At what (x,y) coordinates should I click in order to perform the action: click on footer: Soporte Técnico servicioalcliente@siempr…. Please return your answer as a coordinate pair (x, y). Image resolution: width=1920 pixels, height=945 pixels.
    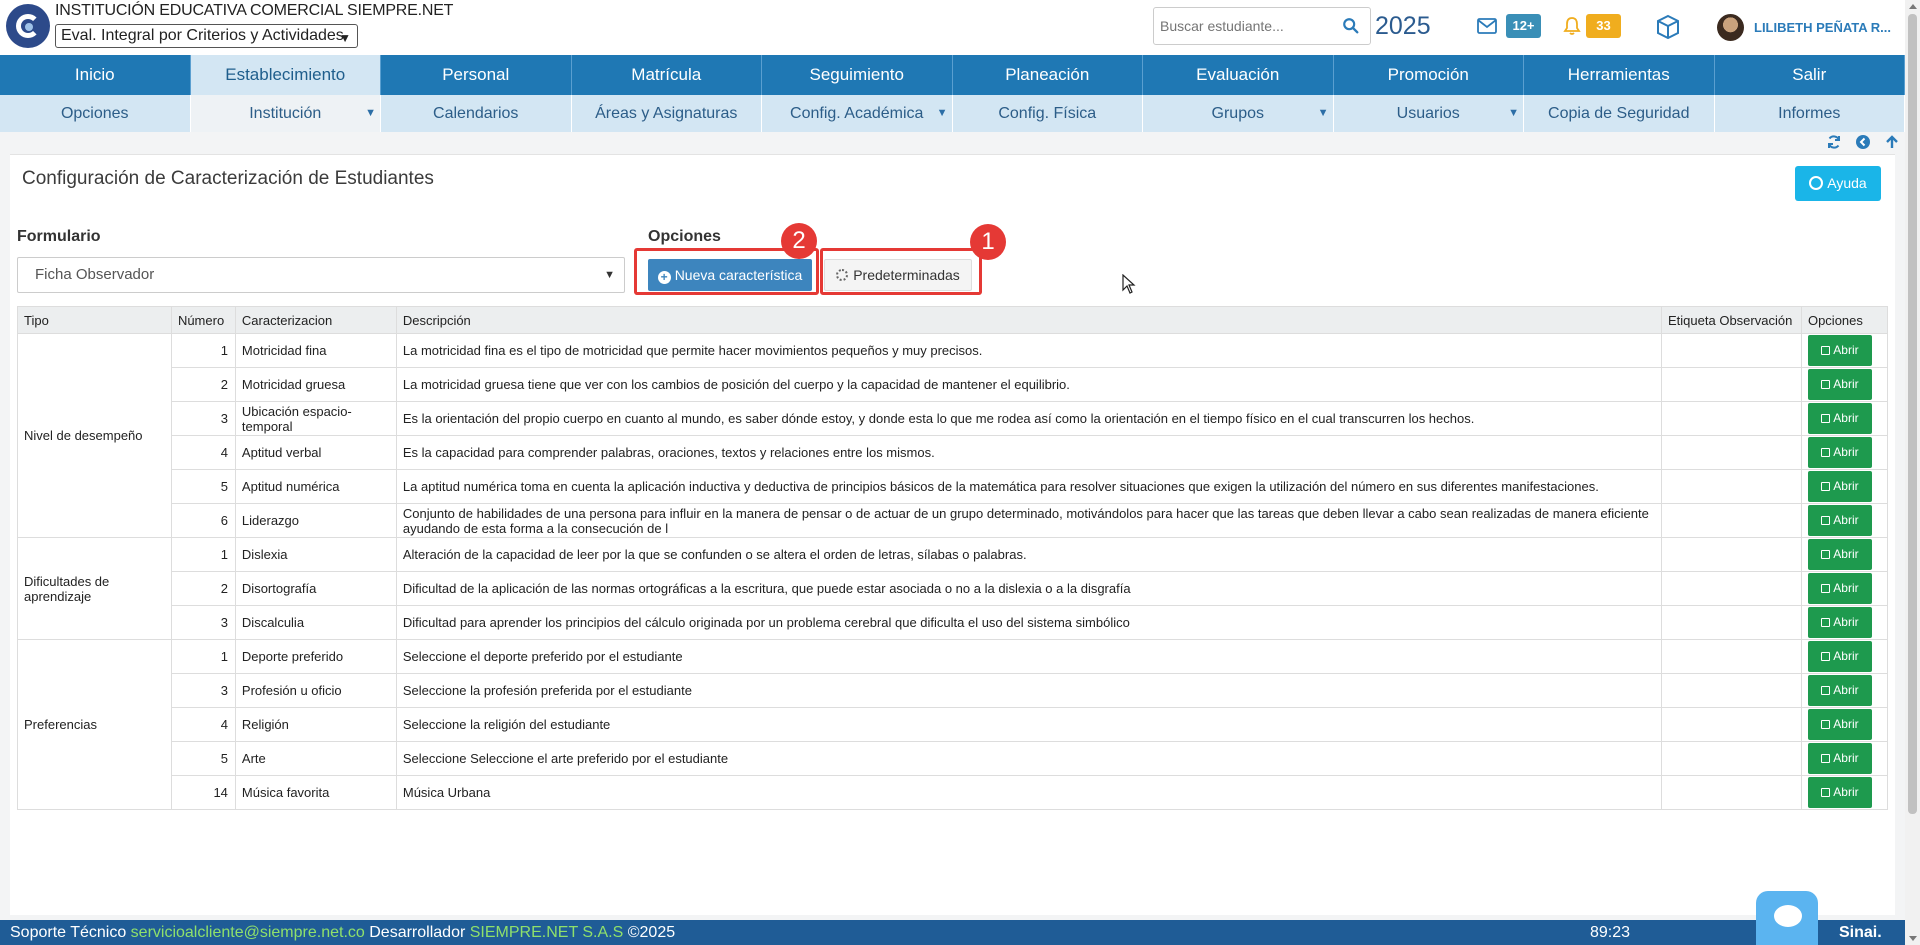
    Looking at the image, I should click on (952, 932).